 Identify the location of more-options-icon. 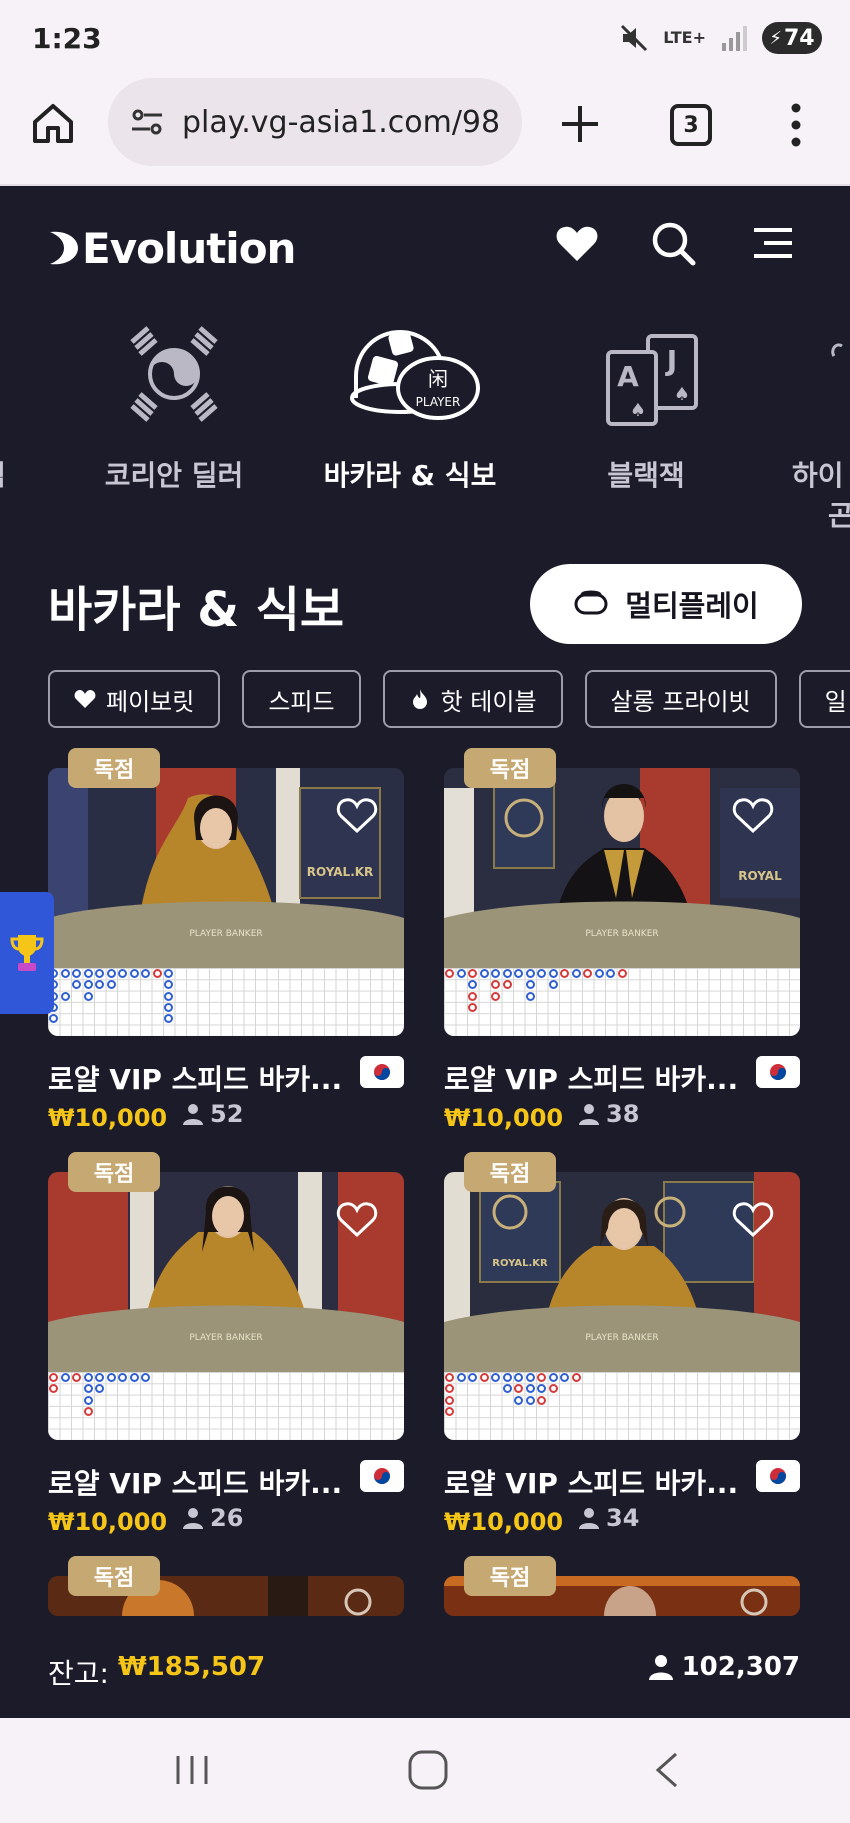
(796, 125).